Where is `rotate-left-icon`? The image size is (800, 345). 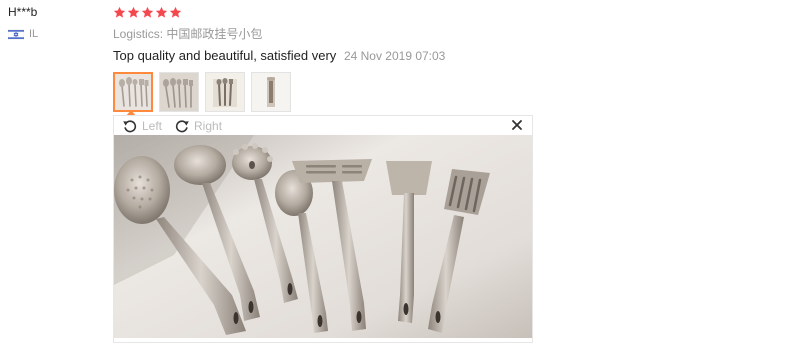 rotate-left-icon is located at coordinates (130, 126).